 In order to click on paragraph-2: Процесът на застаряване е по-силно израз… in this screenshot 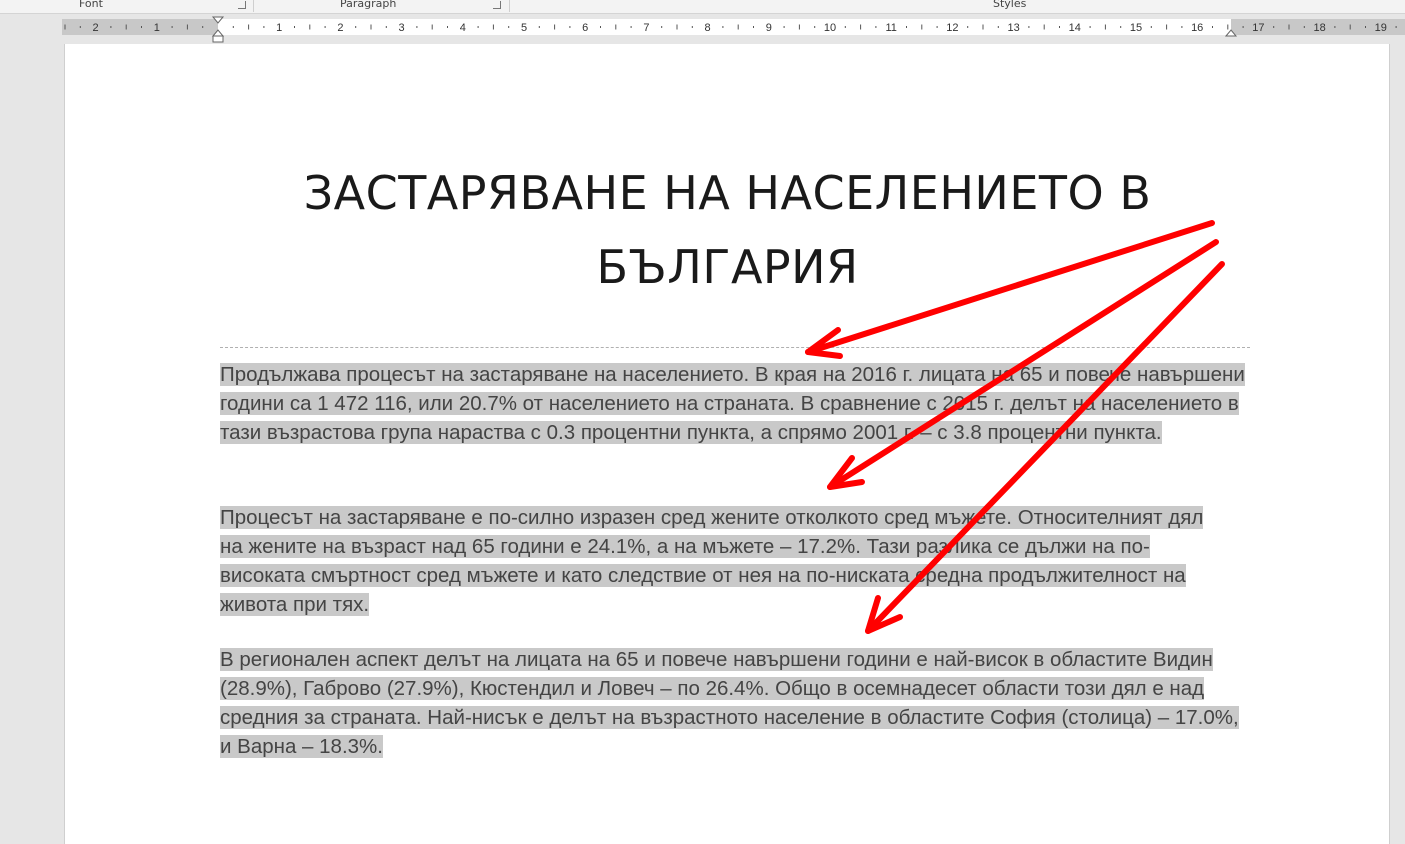, I will do `click(720, 561)`.